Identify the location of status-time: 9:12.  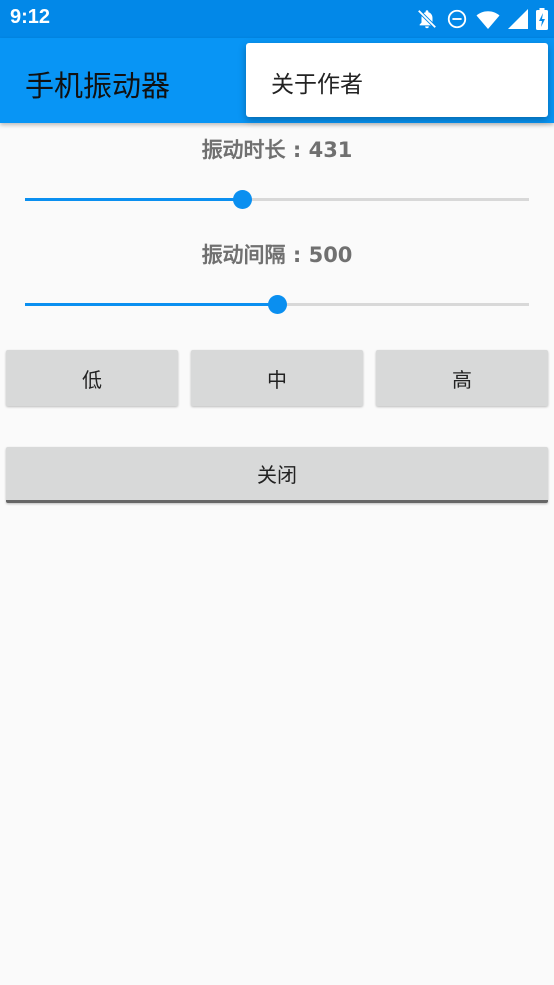
(30, 17).